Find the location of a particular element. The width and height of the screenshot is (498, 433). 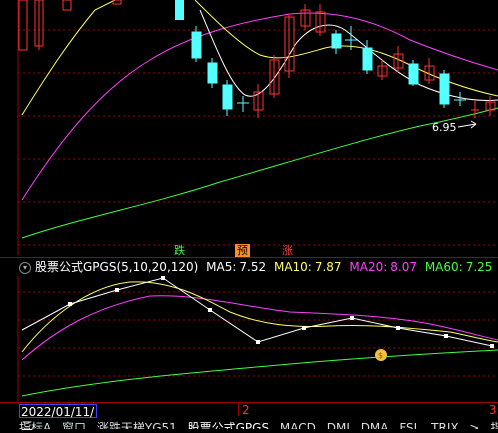

indicator-name: 股票公式GPGS is located at coordinates (75, 267).